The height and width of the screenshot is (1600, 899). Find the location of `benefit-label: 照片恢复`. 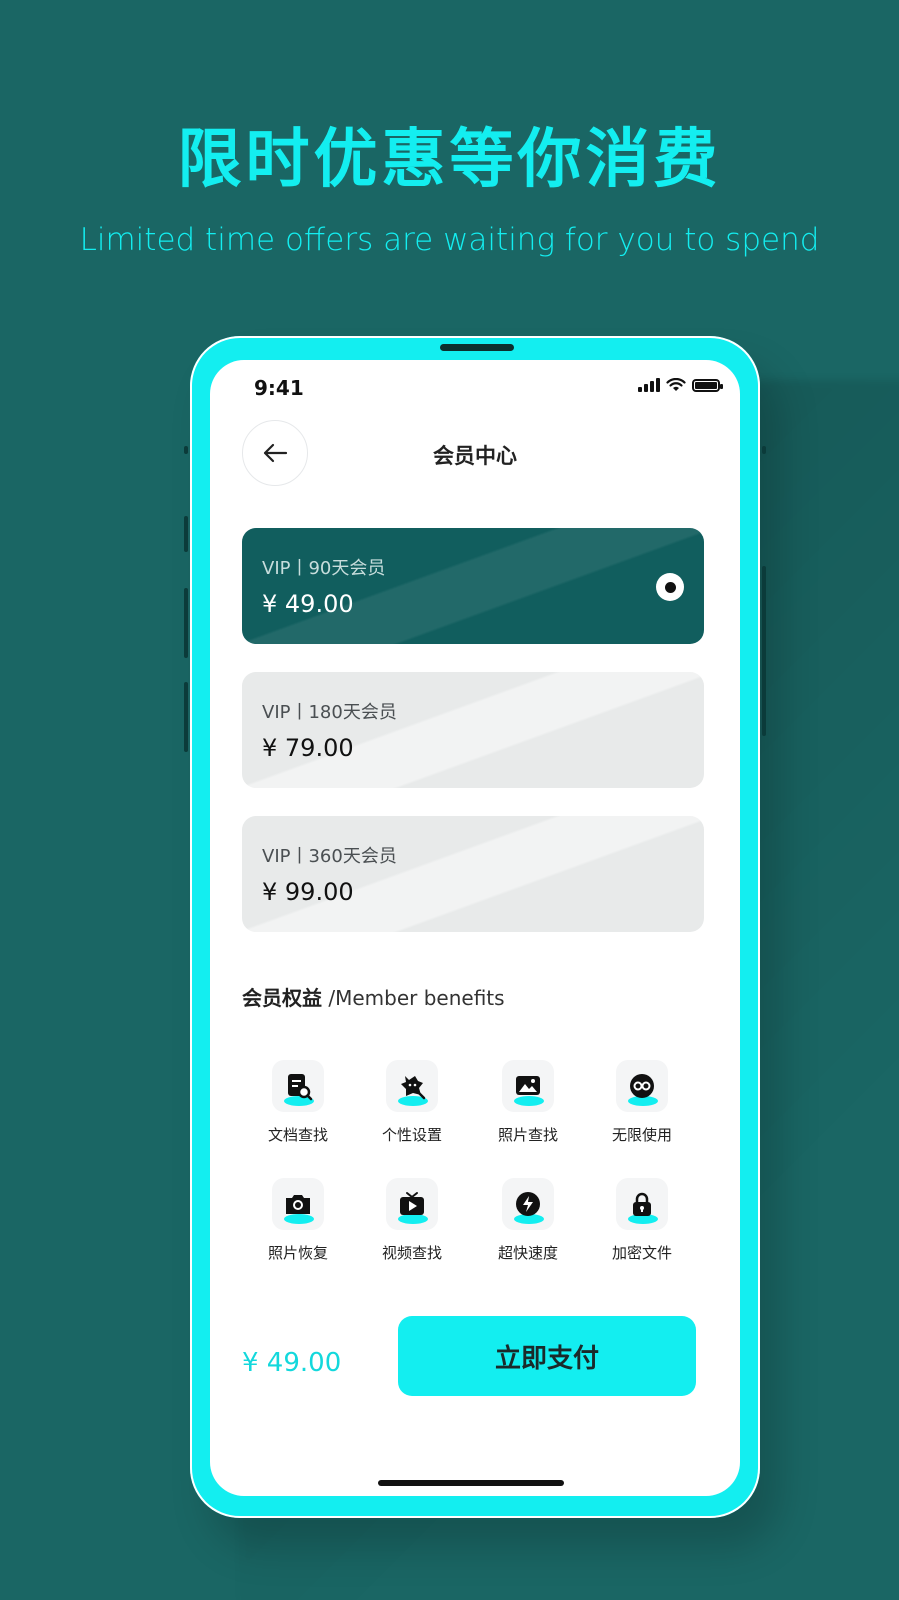

benefit-label: 照片恢复 is located at coordinates (297, 1253).